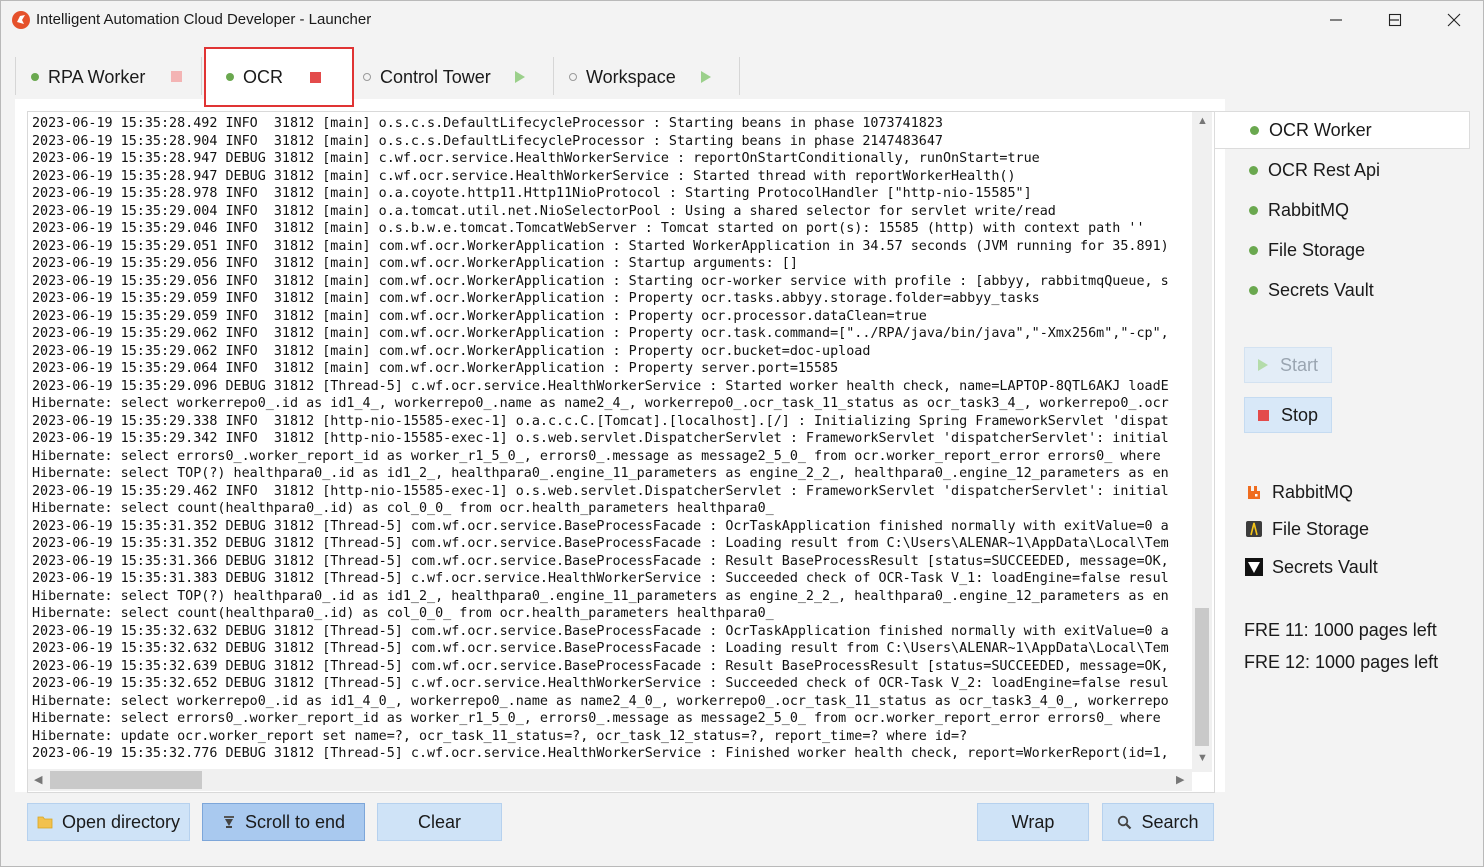 The image size is (1484, 867). I want to click on search-icon, so click(1124, 822).